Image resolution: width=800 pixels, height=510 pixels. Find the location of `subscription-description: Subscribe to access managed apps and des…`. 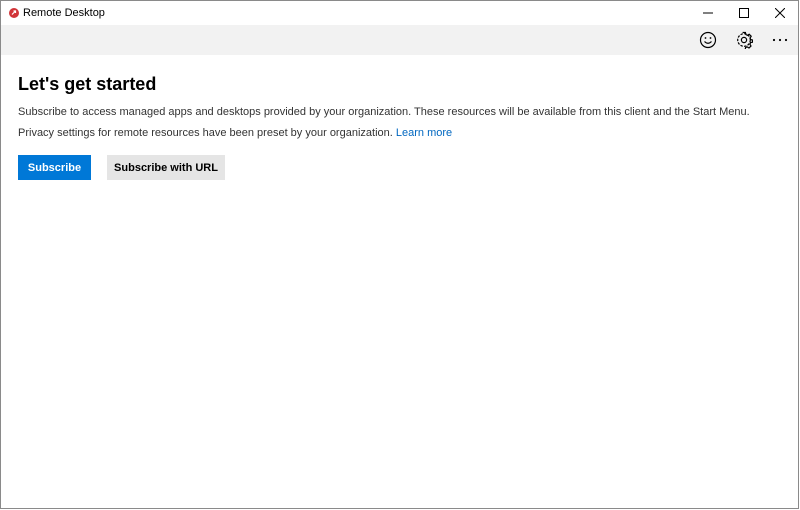

subscription-description: Subscribe to access managed apps and des… is located at coordinates (384, 112).